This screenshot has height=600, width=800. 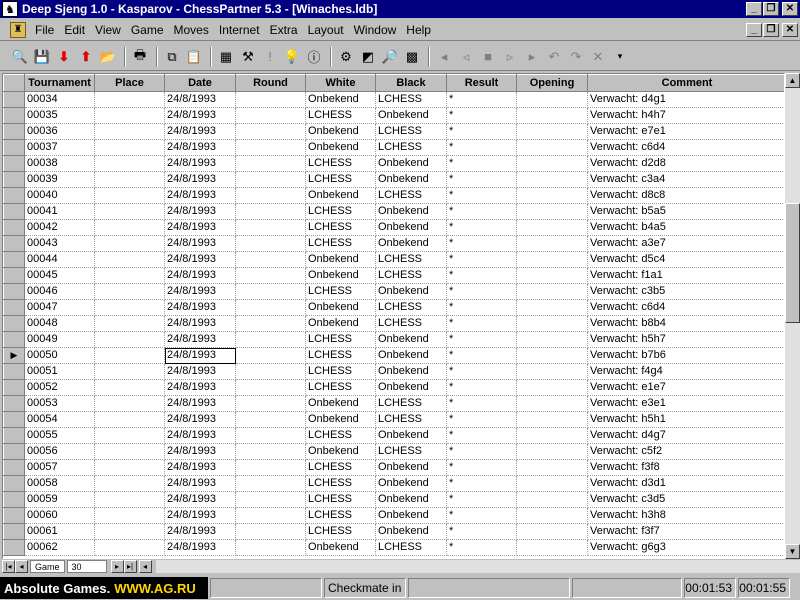 I want to click on cell-comment: Verwacht: c3b5, so click(x=685, y=291).